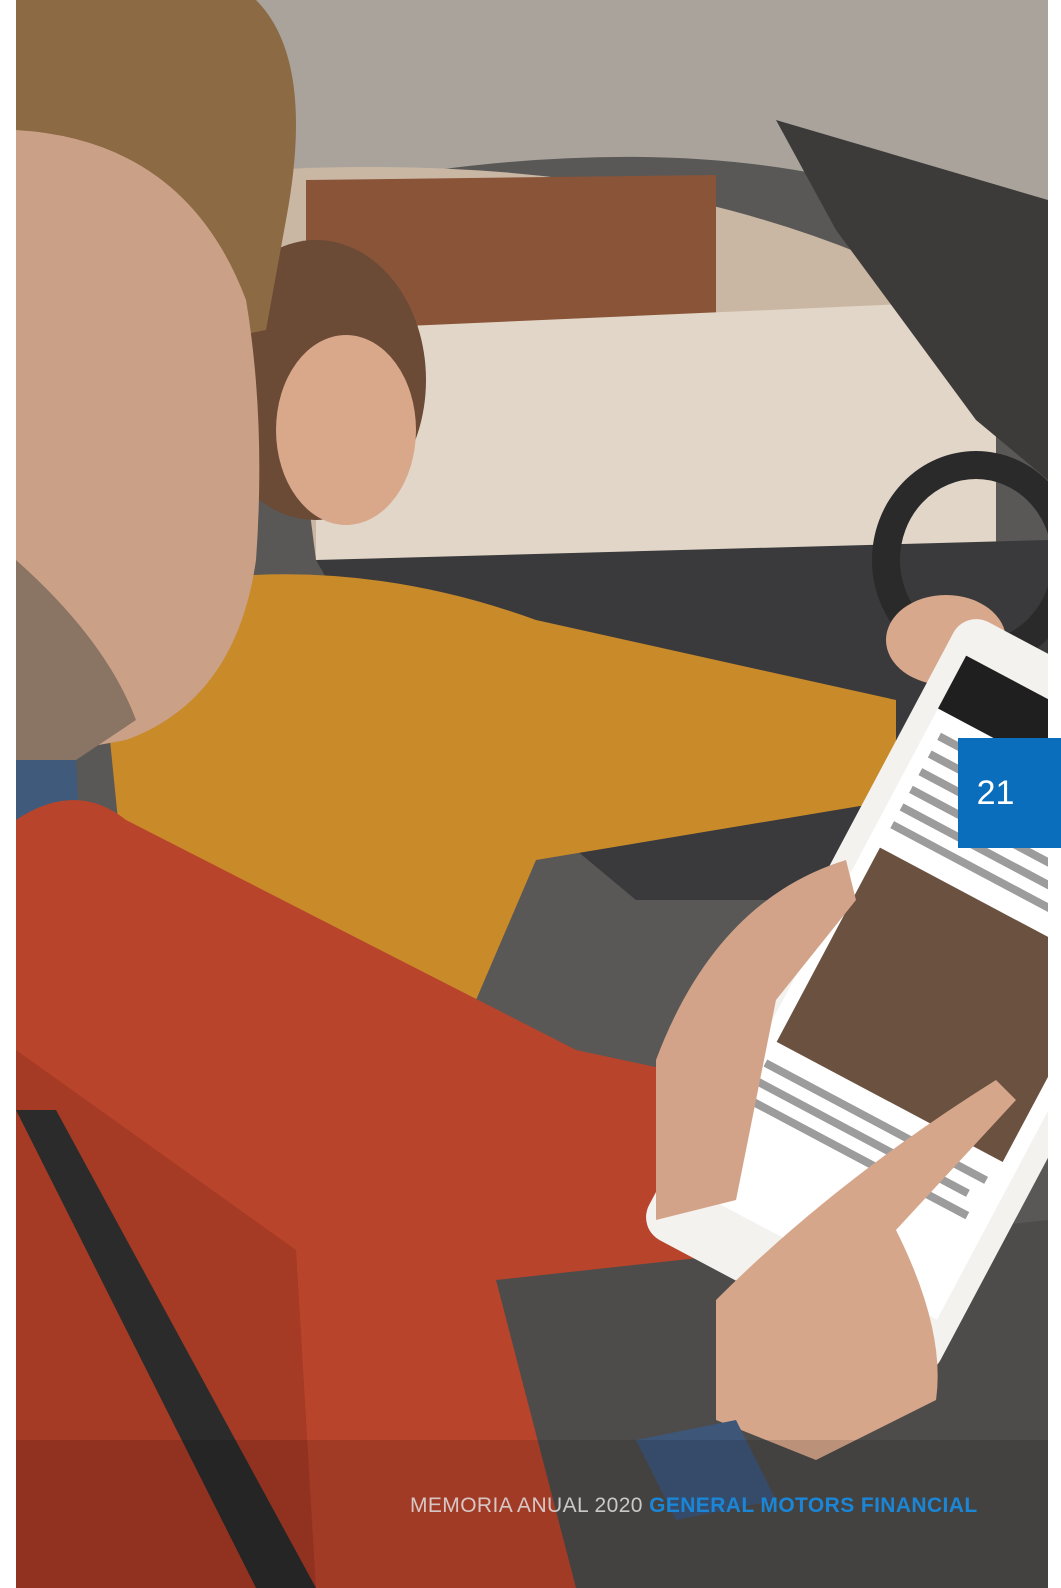 The width and height of the screenshot is (1061, 1588). I want to click on page-number-tab: 21, so click(1009, 793).